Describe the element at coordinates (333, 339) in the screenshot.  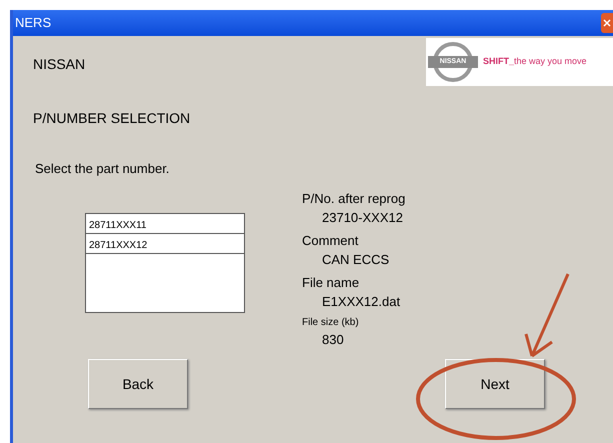
I see `detail-value: 830` at that location.